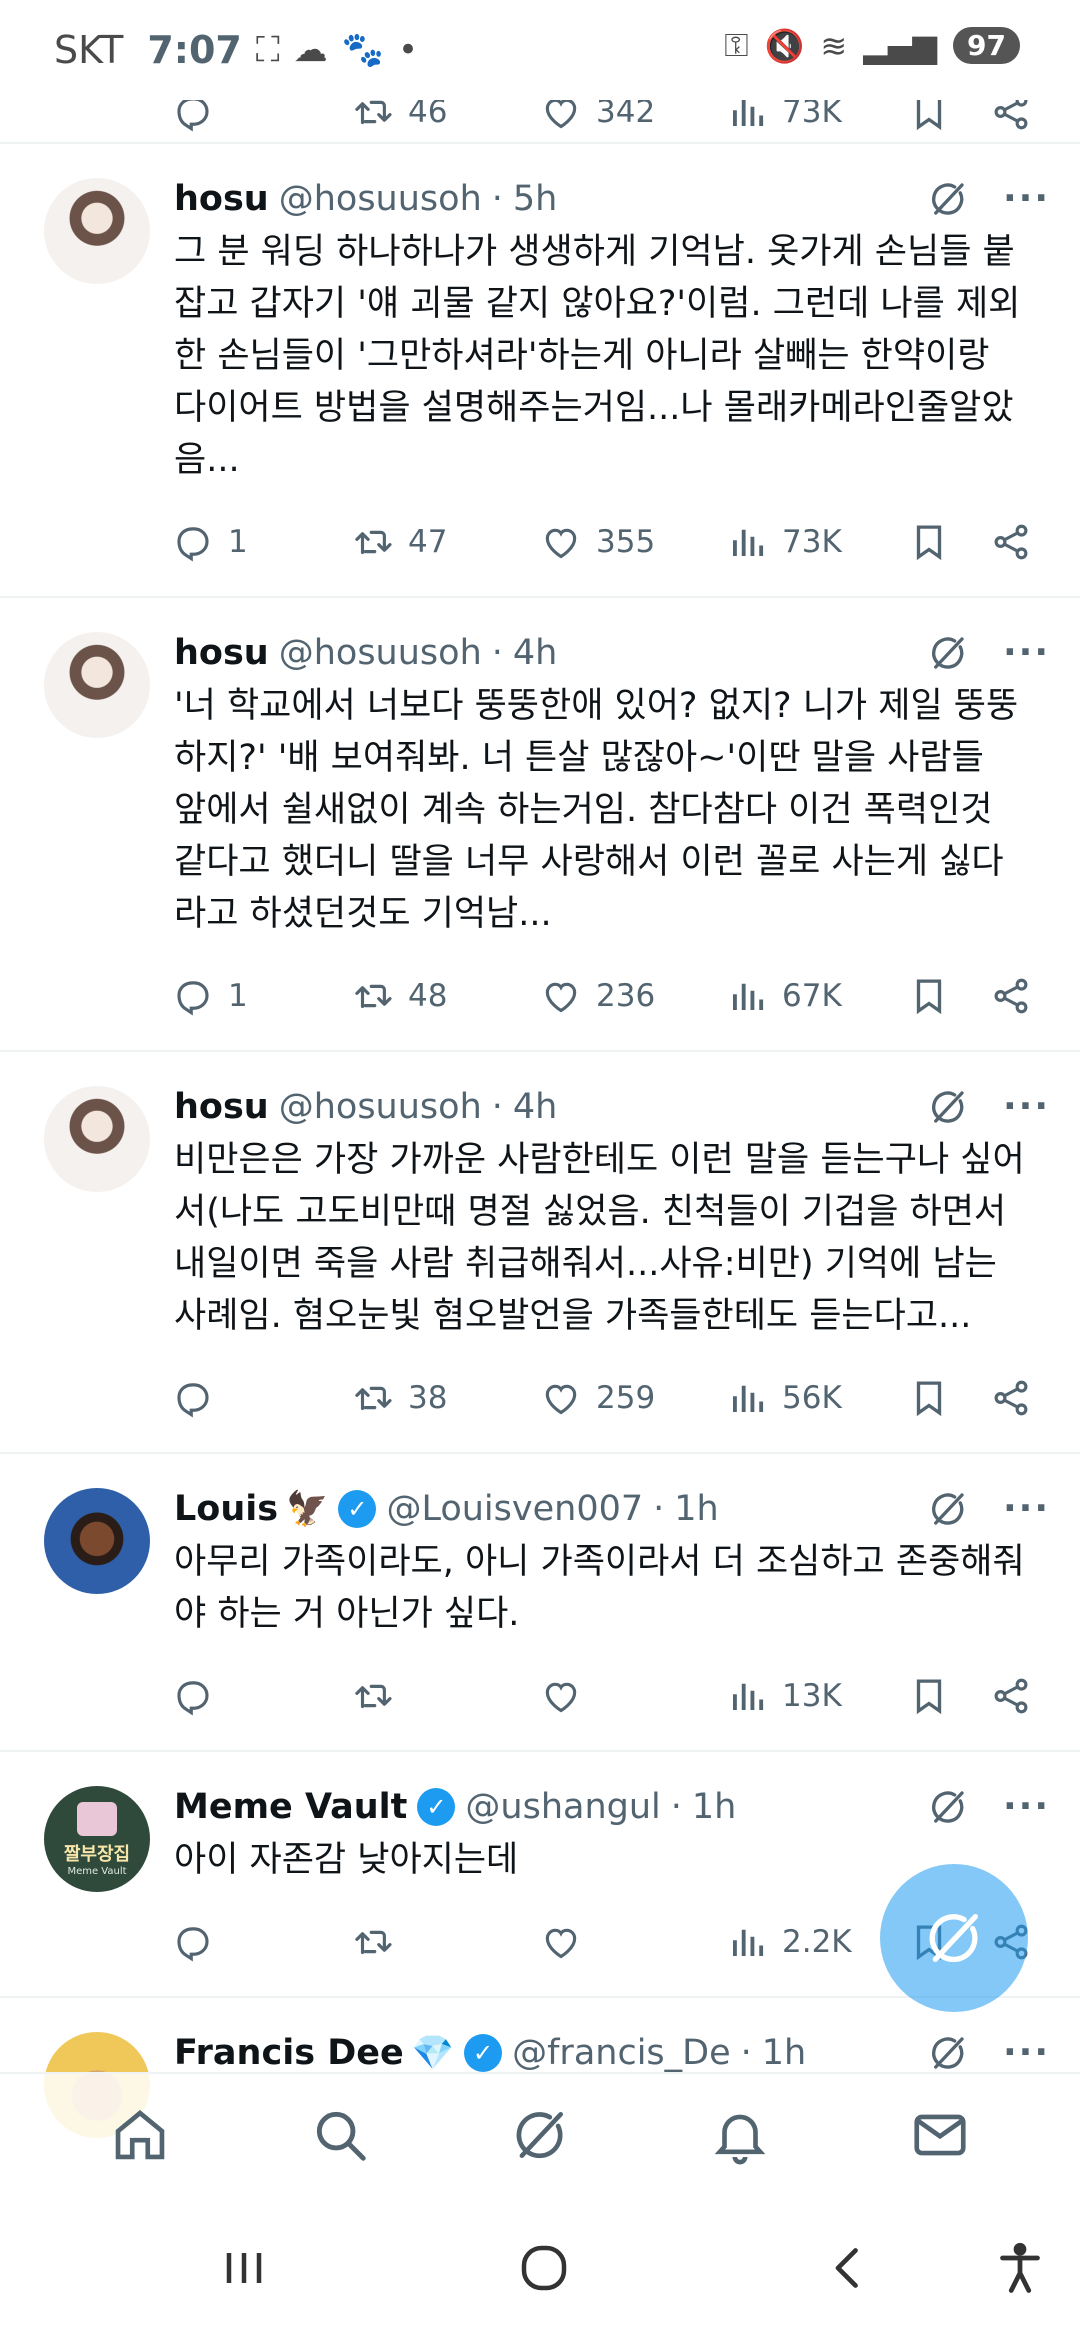 Image resolution: width=1080 pixels, height=2340 pixels. Describe the element at coordinates (988, 653) in the screenshot. I see `tweet-header-actions: ···` at that location.